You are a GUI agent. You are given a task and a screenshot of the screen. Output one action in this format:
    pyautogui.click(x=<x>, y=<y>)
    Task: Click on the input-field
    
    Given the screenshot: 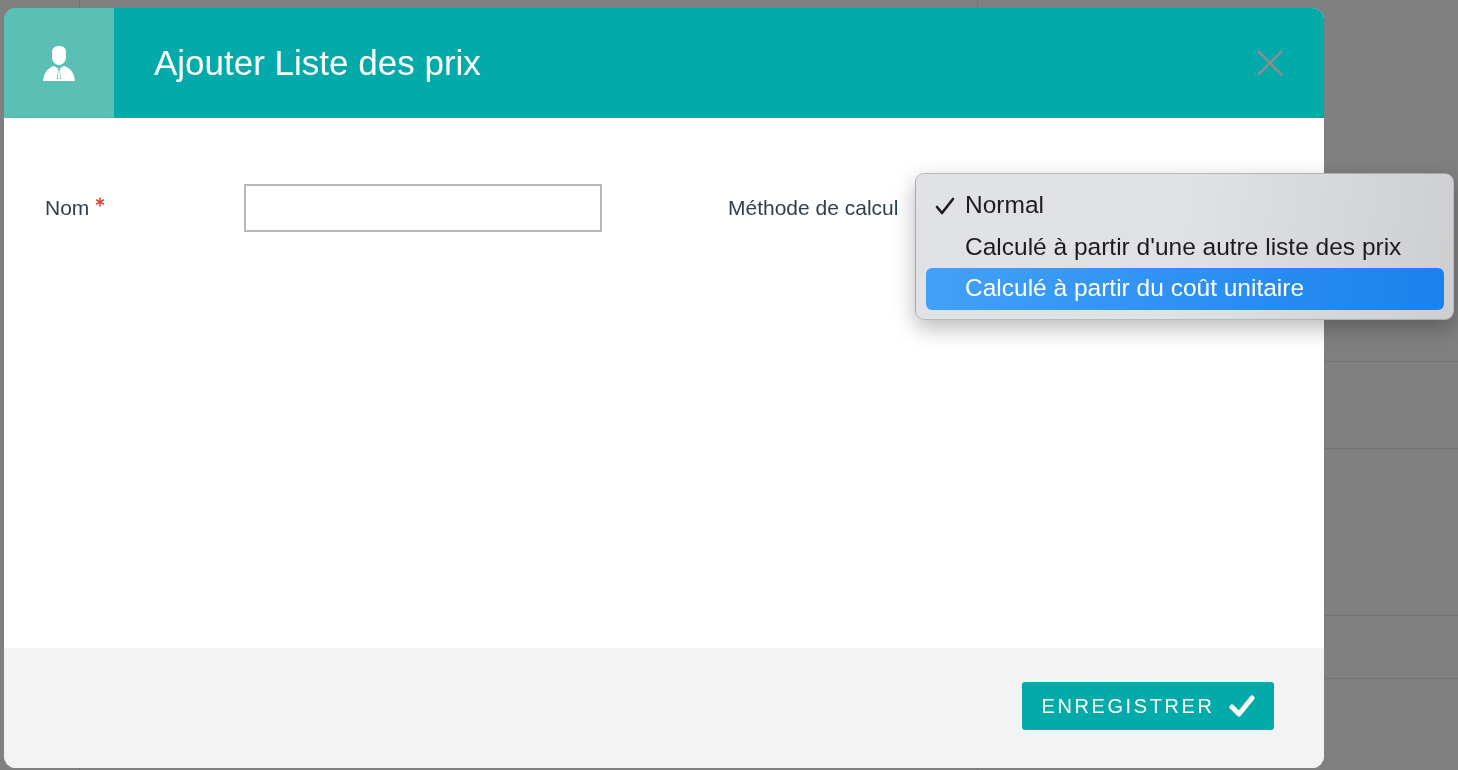 What is the action you would take?
    pyautogui.click(x=423, y=208)
    